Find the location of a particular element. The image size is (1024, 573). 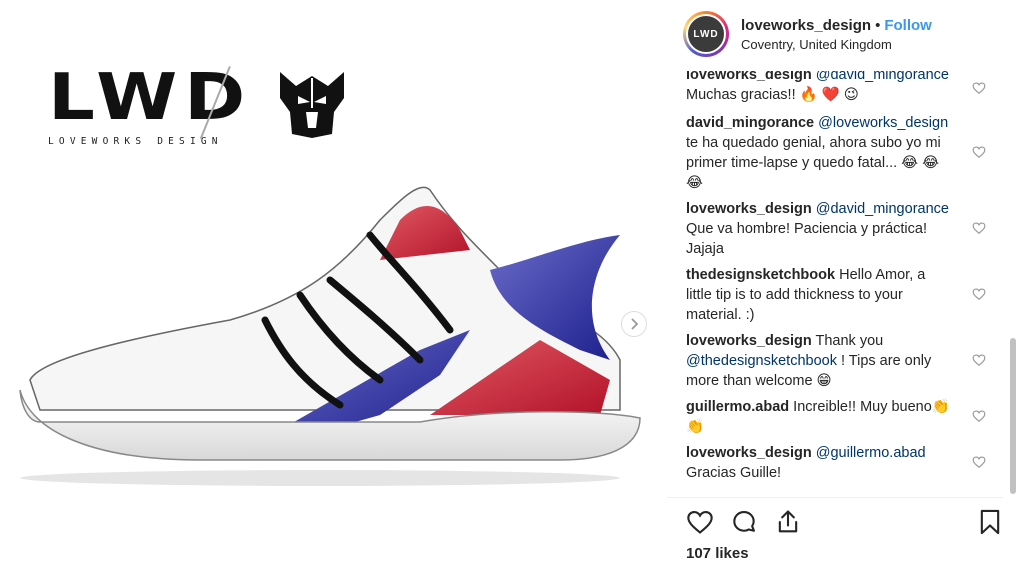

action-bar is located at coordinates (844, 523).